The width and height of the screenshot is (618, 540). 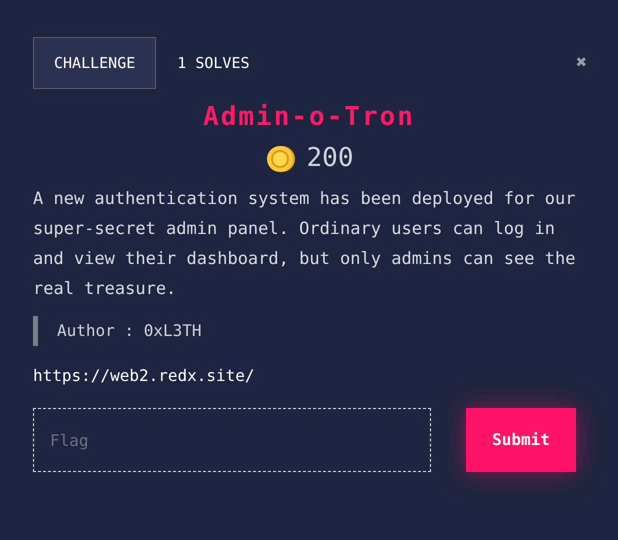 What do you see at coordinates (330, 158) in the screenshot?
I see `points-value: 200` at bounding box center [330, 158].